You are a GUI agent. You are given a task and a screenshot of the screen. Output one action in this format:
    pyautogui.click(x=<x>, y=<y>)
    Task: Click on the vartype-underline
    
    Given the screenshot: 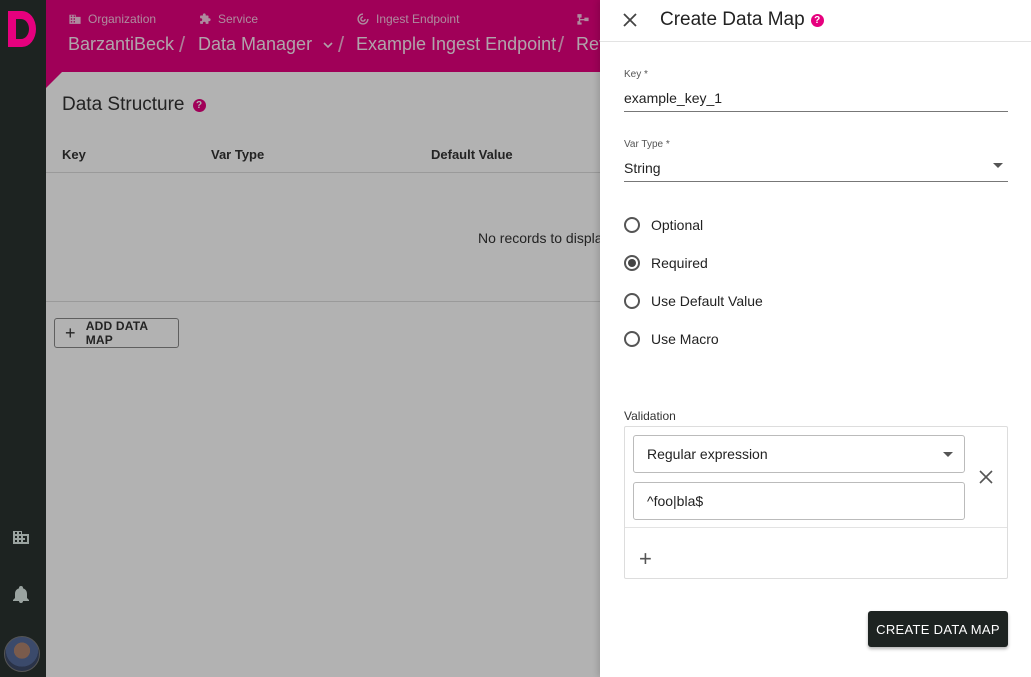 What is the action you would take?
    pyautogui.click(x=816, y=181)
    